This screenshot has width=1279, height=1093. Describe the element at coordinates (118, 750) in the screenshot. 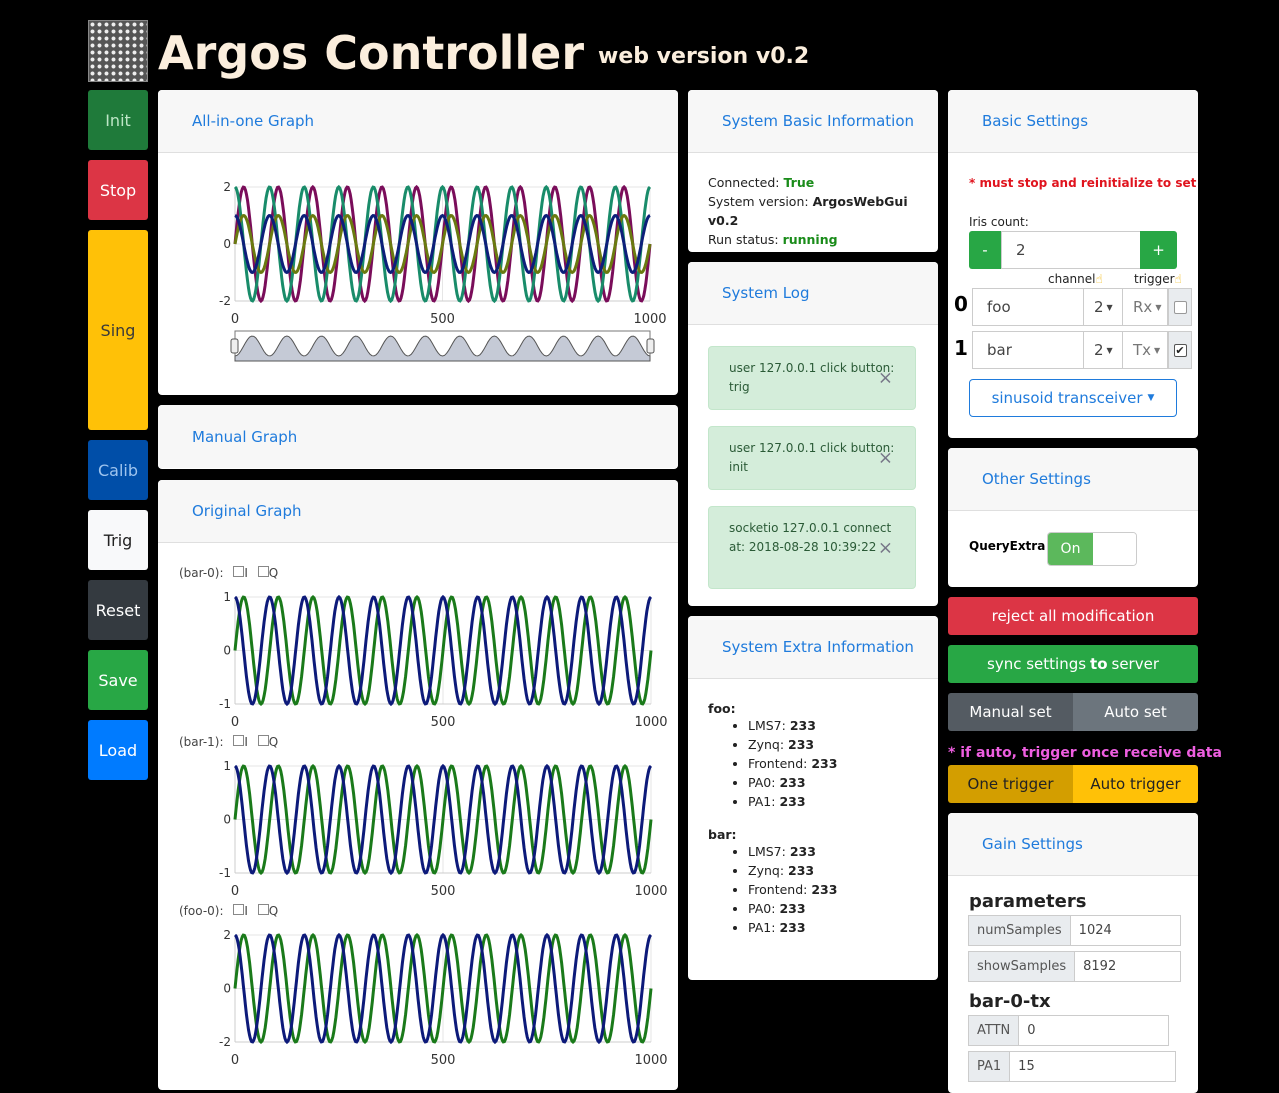

I see `load-button: Load` at that location.